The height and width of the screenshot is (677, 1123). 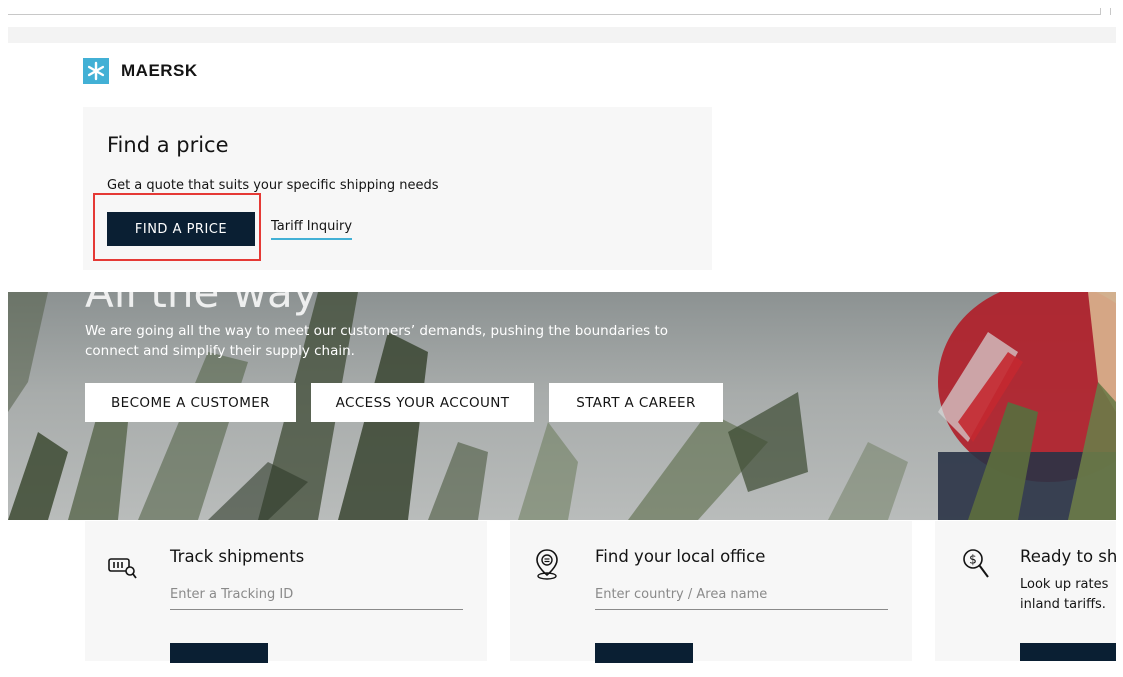 What do you see at coordinates (547, 564) in the screenshot?
I see `location-pin-icon` at bounding box center [547, 564].